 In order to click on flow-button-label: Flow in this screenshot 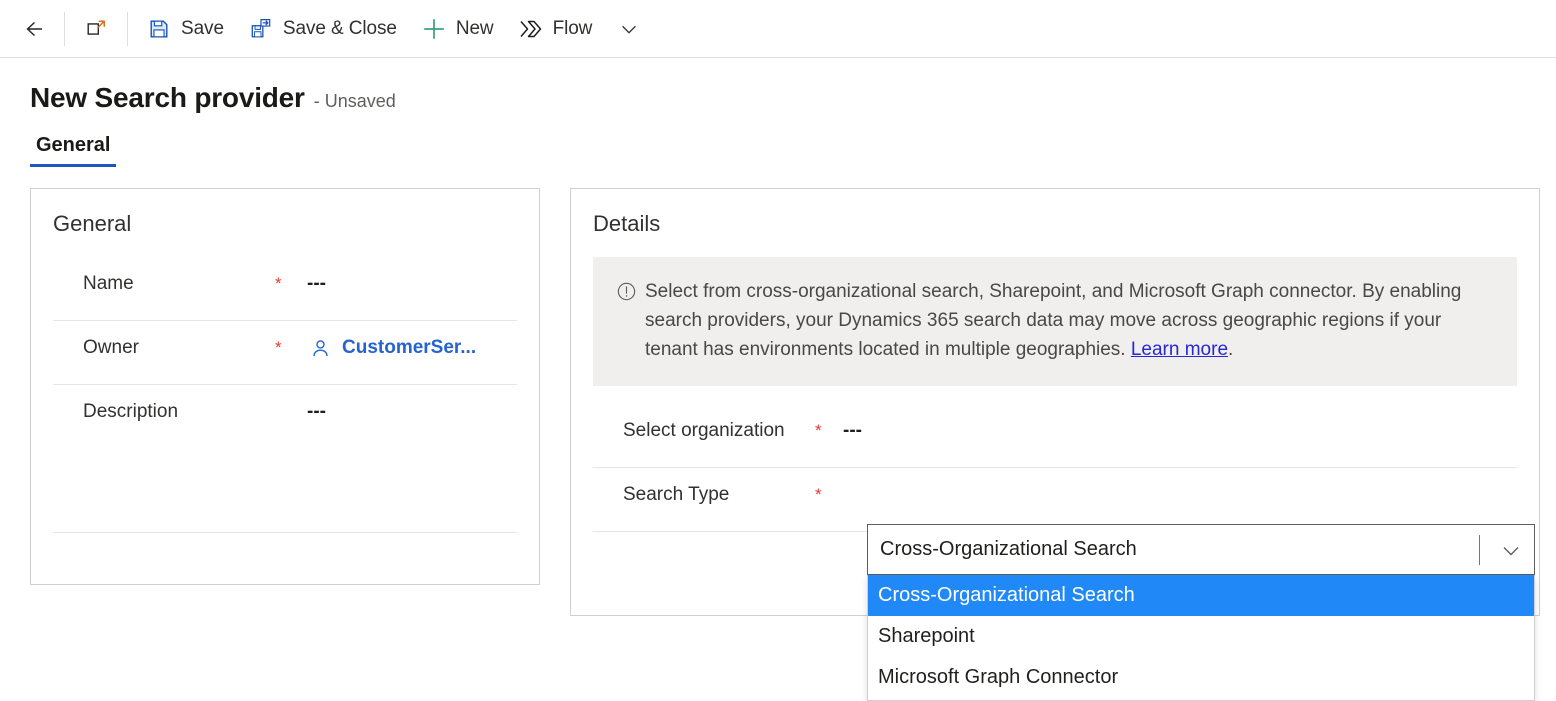, I will do `click(572, 28)`.